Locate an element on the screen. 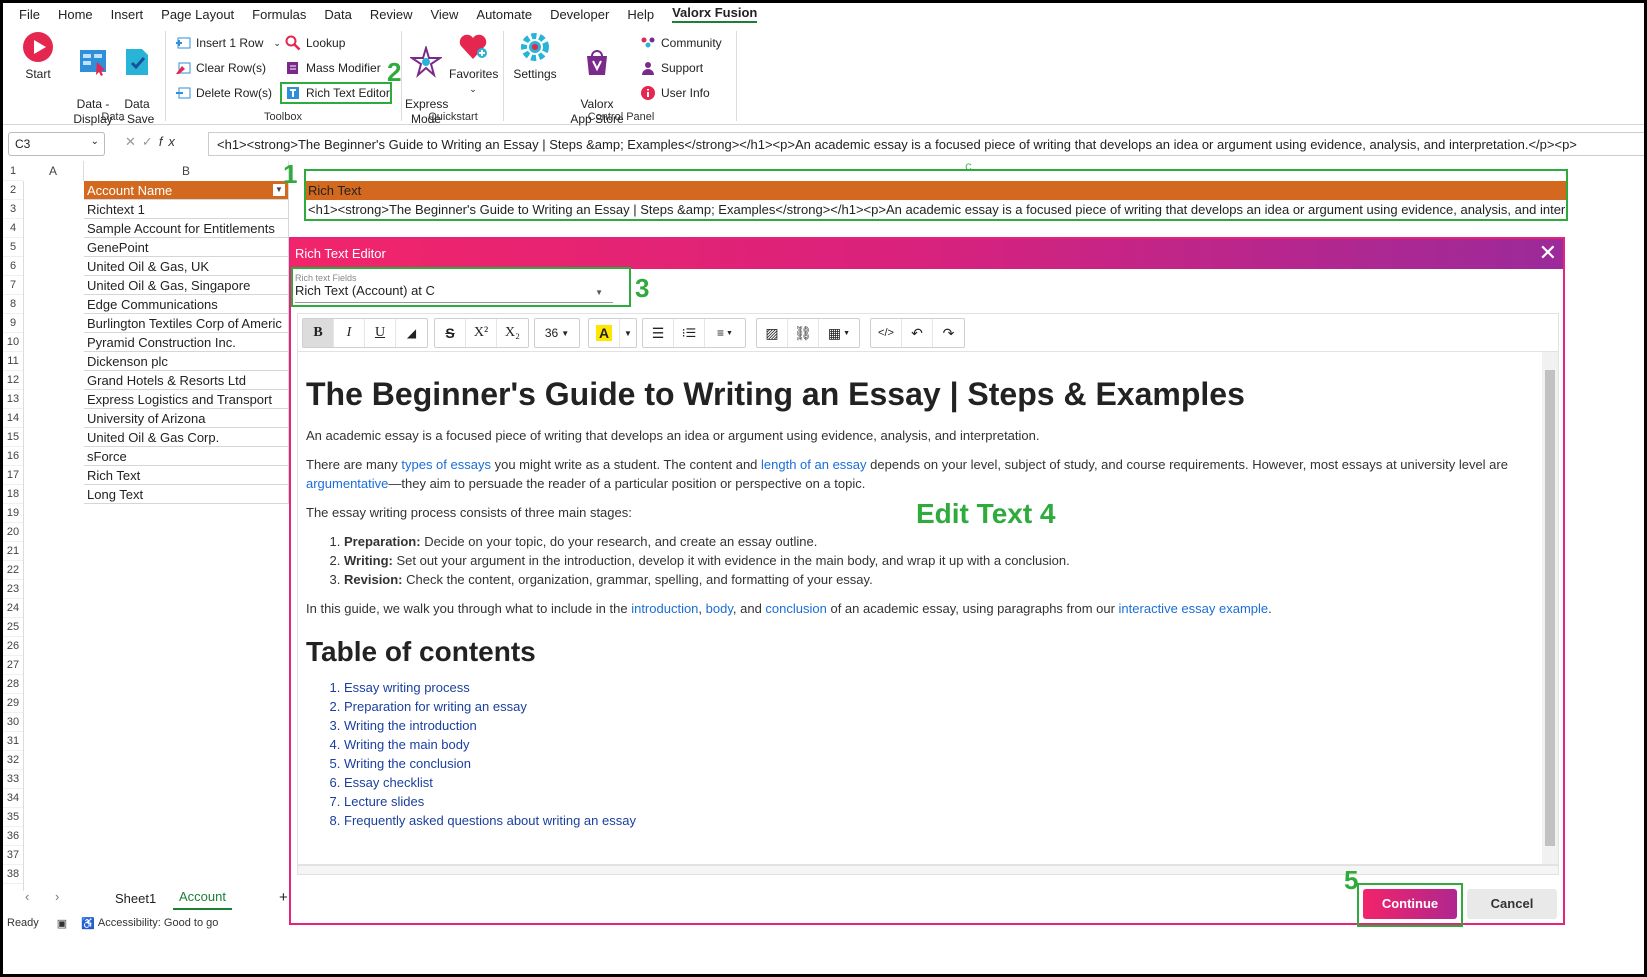 This screenshot has width=1647, height=977. numbered-list-icon: ⁝☰ is located at coordinates (689, 333).